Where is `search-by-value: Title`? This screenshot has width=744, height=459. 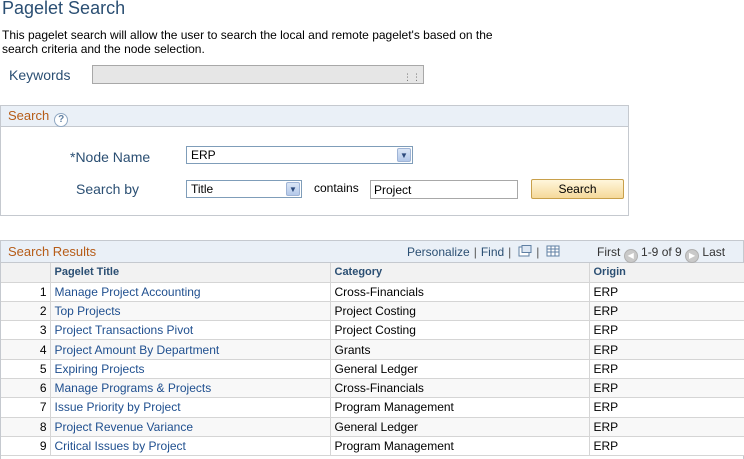
search-by-value: Title is located at coordinates (202, 189).